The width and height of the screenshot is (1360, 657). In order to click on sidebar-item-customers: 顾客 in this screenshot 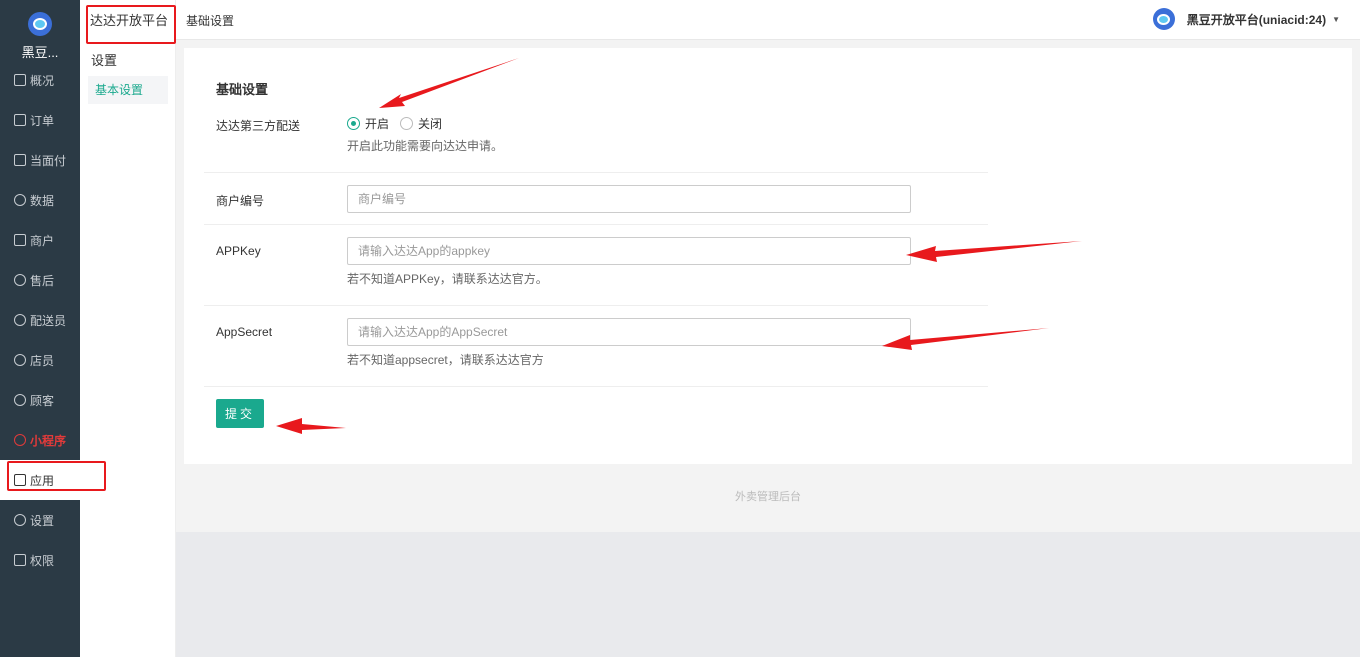, I will do `click(40, 400)`.